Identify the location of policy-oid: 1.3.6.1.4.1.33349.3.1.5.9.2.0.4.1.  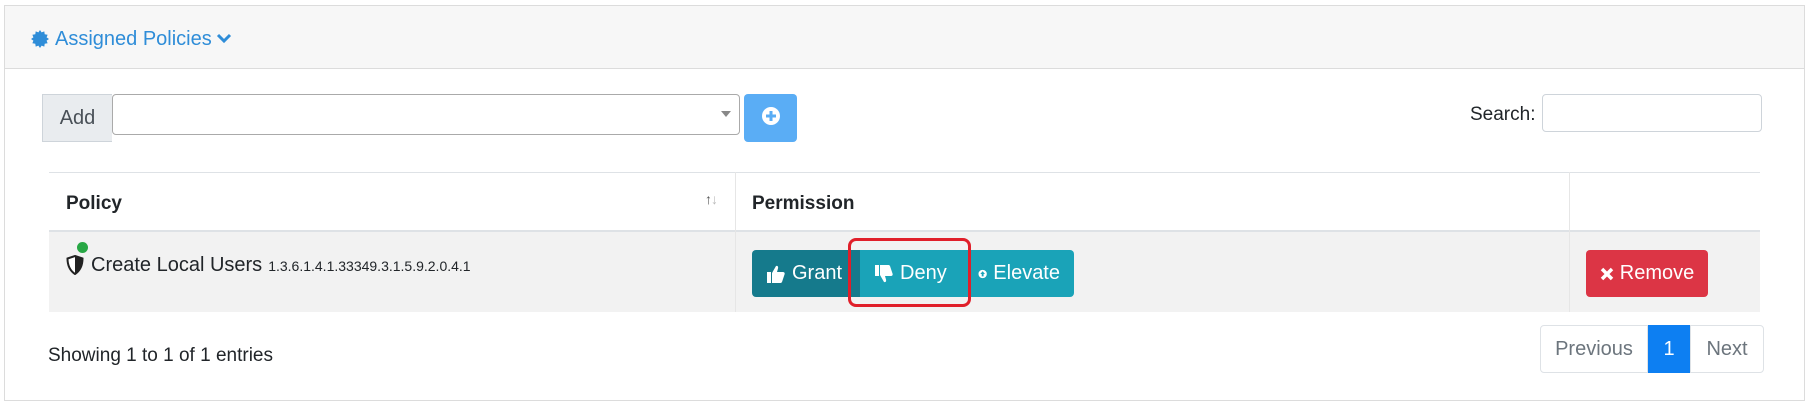
(369, 266).